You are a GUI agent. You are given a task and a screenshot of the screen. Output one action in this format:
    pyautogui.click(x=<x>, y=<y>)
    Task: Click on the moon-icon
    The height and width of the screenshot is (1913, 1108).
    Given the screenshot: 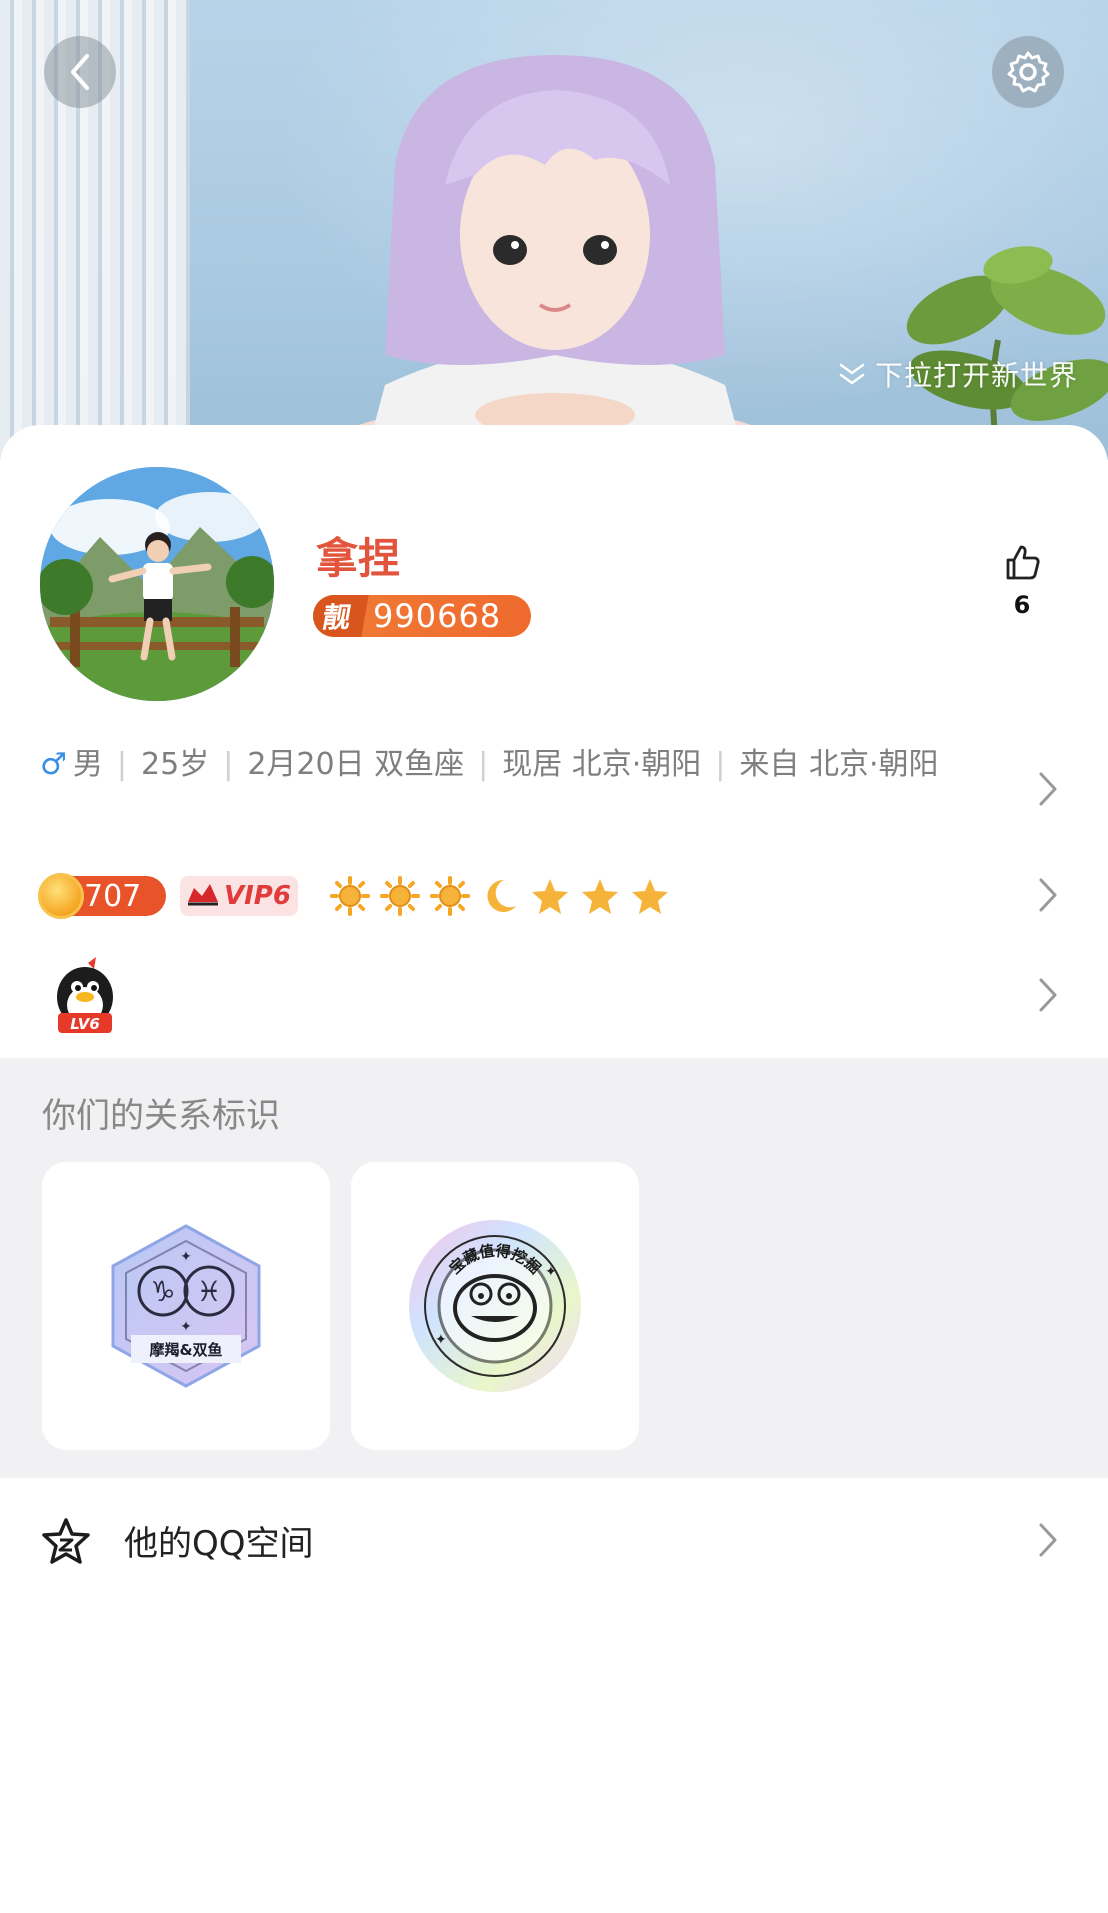 What is the action you would take?
    pyautogui.click(x=501, y=895)
    